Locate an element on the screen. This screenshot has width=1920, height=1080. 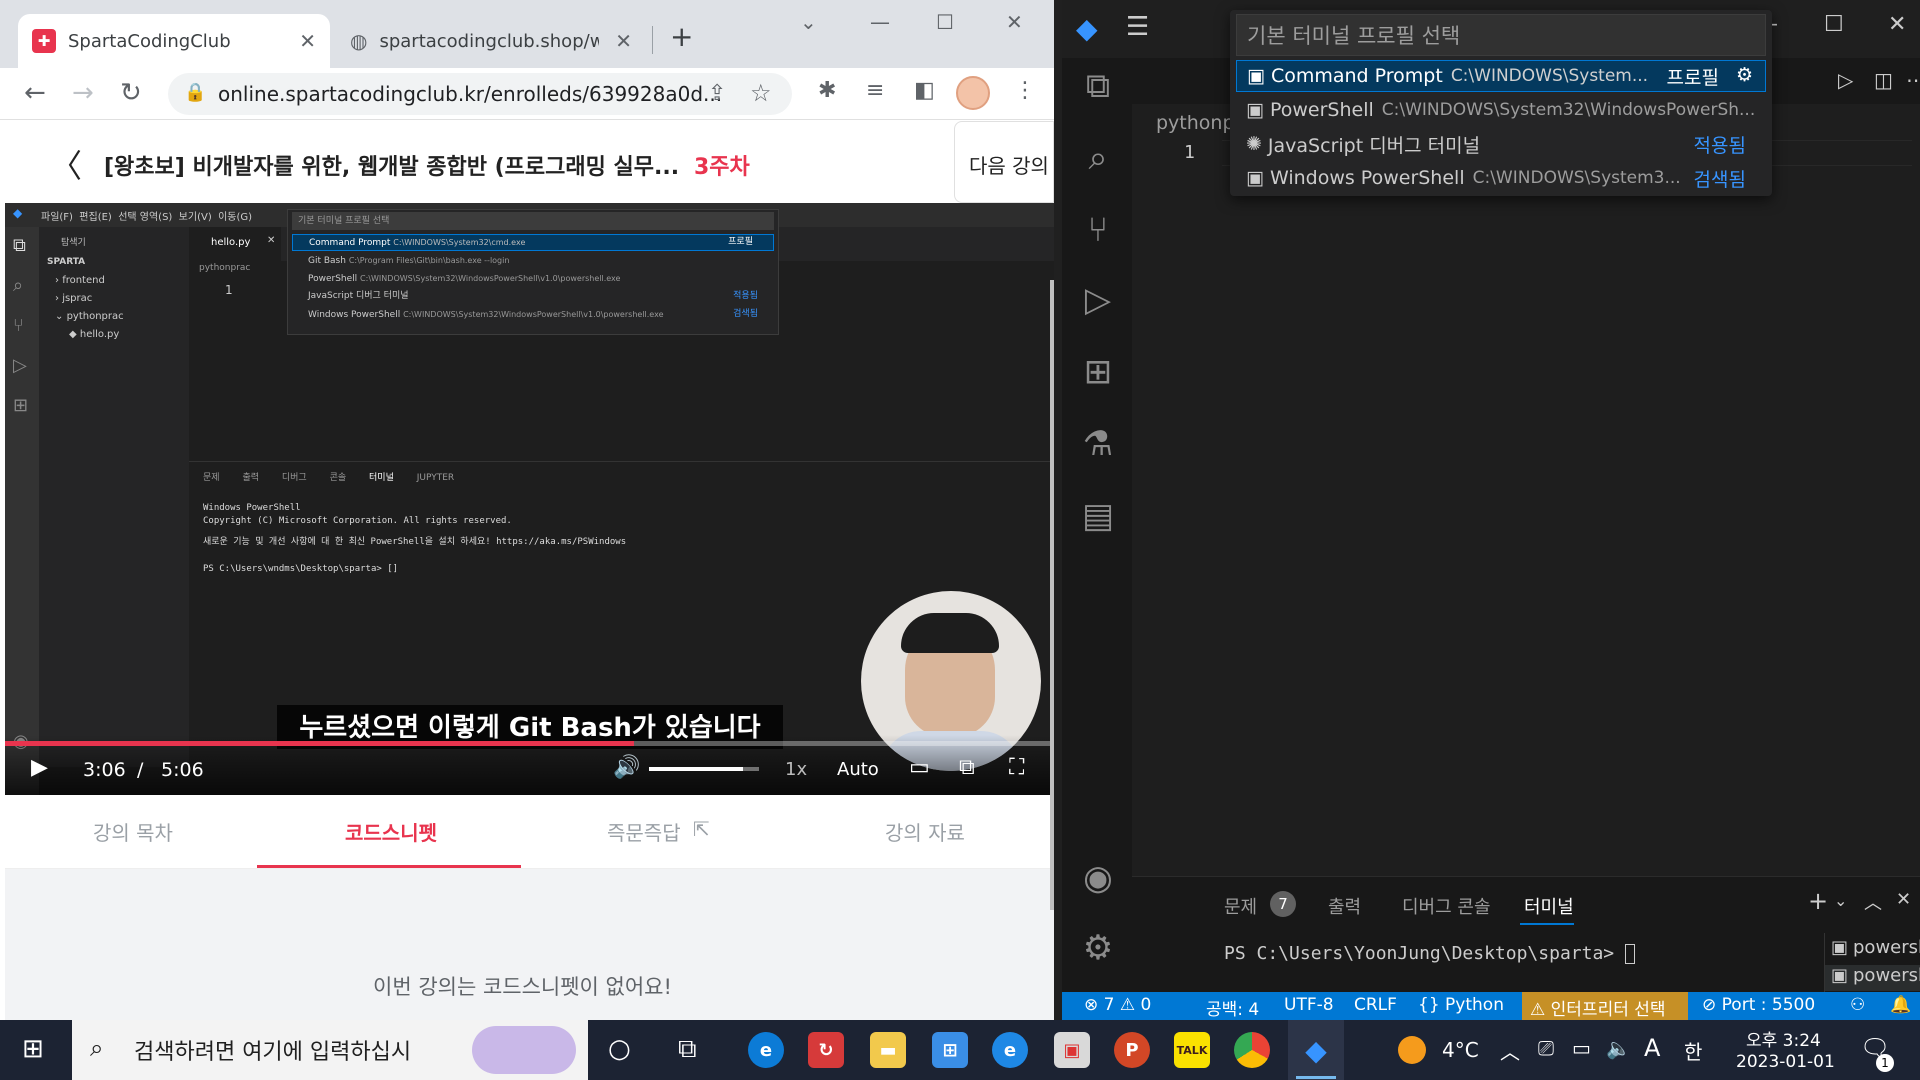
live-server-port: ⊘ Port : 5500 is located at coordinates (1758, 1005).